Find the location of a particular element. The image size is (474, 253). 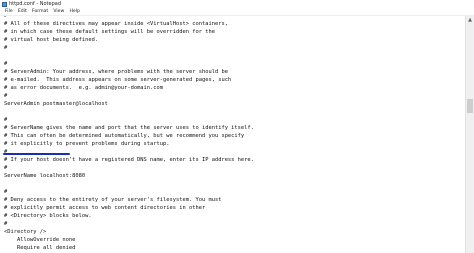

code-line: AllowOverride none is located at coordinates (40, 240).